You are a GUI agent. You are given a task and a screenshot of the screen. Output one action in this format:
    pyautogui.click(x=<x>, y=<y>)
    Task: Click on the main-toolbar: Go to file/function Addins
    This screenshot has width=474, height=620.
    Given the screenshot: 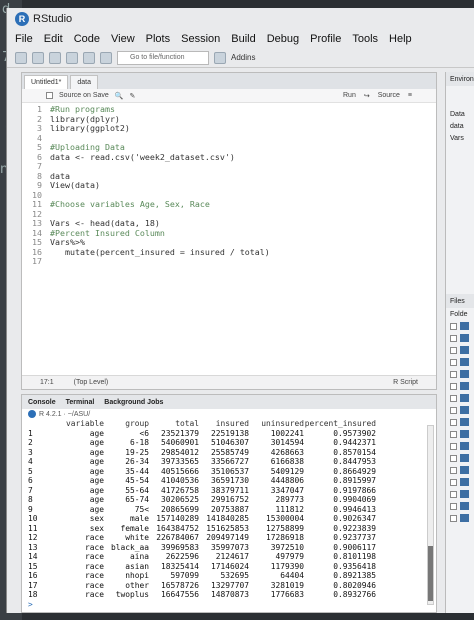 What is the action you would take?
    pyautogui.click(x=240, y=58)
    